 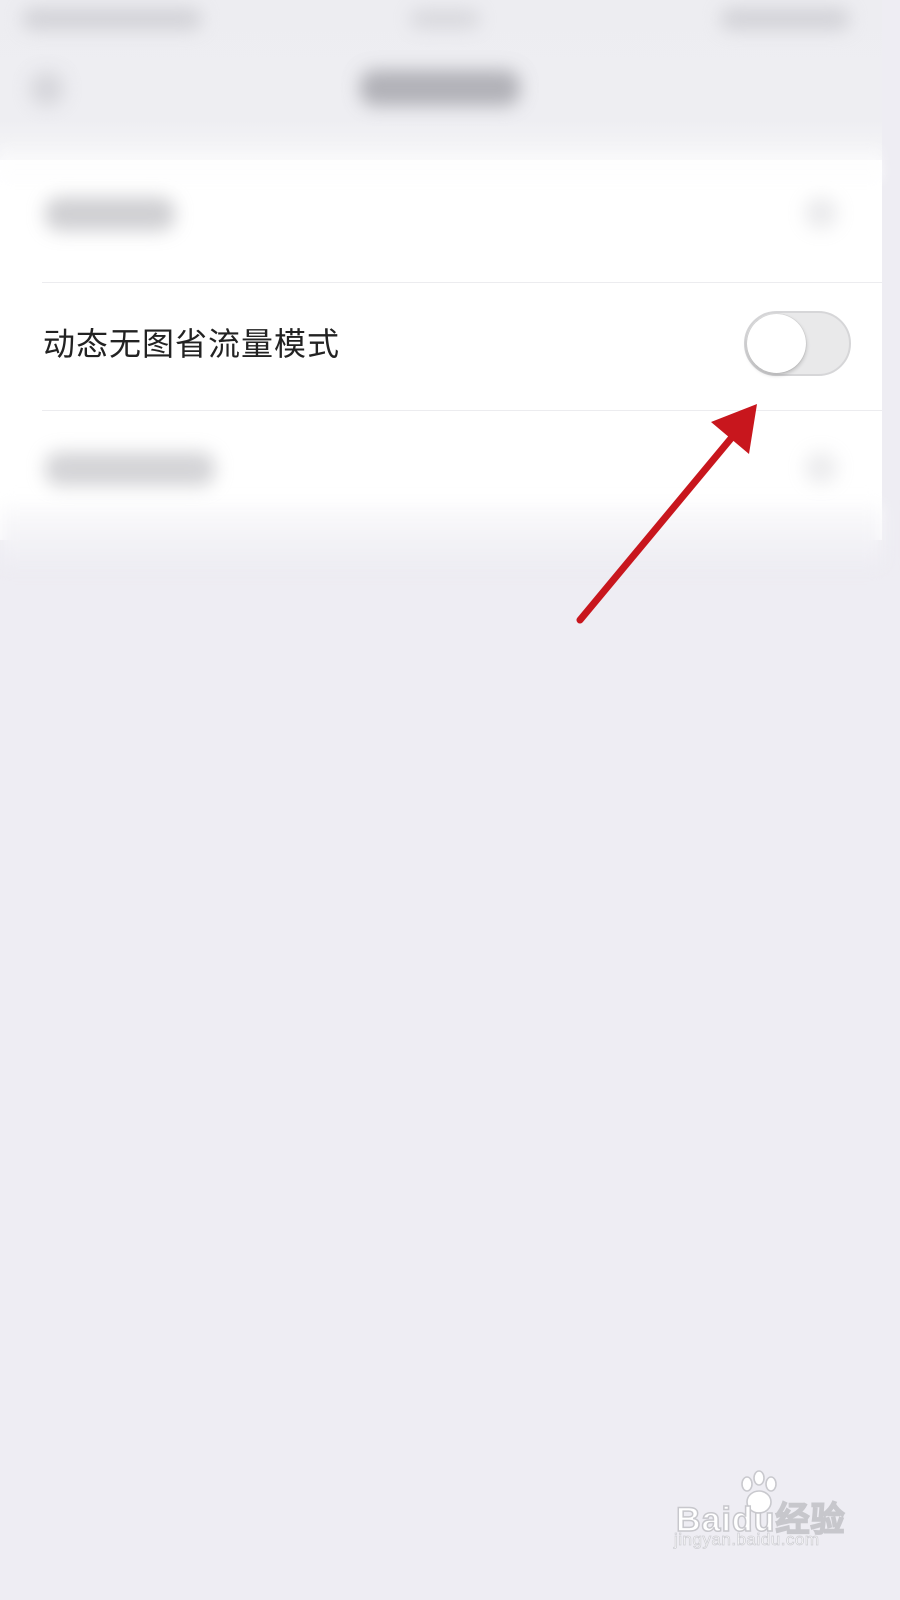 What do you see at coordinates (764, 1510) in the screenshot?
I see `baidu-jingyan-watermark: Baidu经验 jingyan.baidu.com` at bounding box center [764, 1510].